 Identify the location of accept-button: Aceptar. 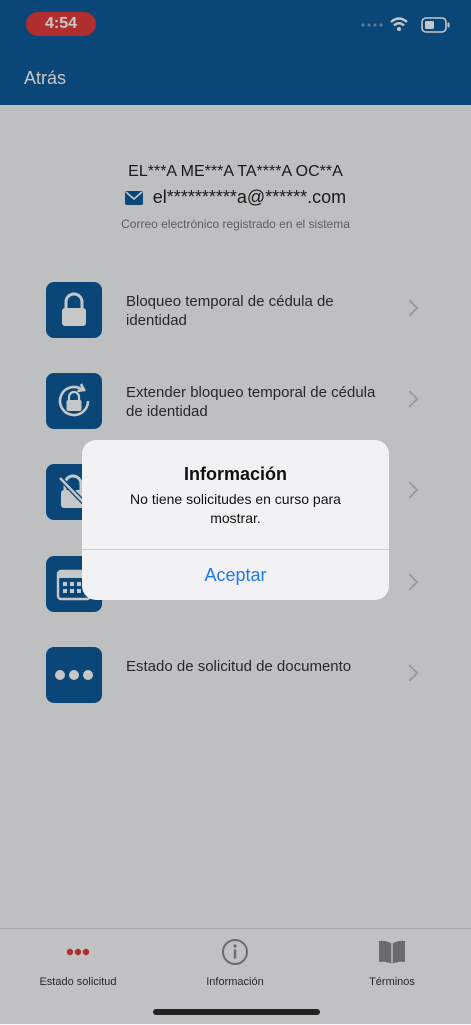
(235, 575).